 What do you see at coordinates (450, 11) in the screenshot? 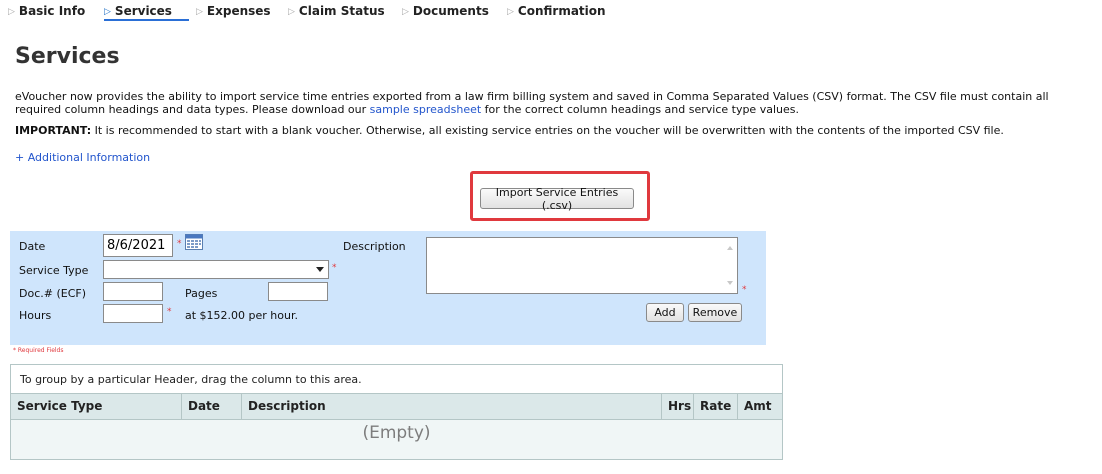
I see `tab-label: Documents` at bounding box center [450, 11].